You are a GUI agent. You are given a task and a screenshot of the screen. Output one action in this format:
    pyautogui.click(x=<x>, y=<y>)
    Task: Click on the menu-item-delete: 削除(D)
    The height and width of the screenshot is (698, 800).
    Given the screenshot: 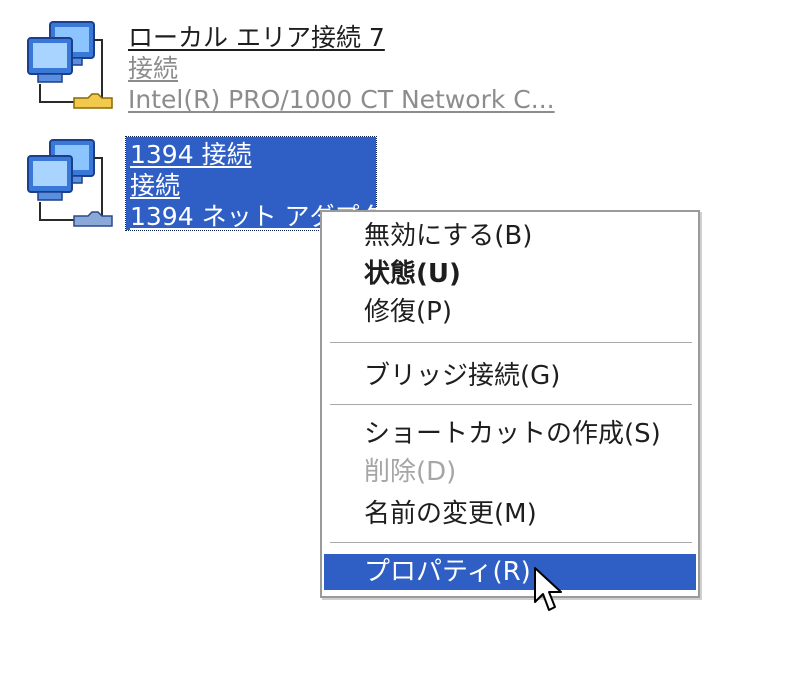 What is the action you would take?
    pyautogui.click(x=510, y=472)
    